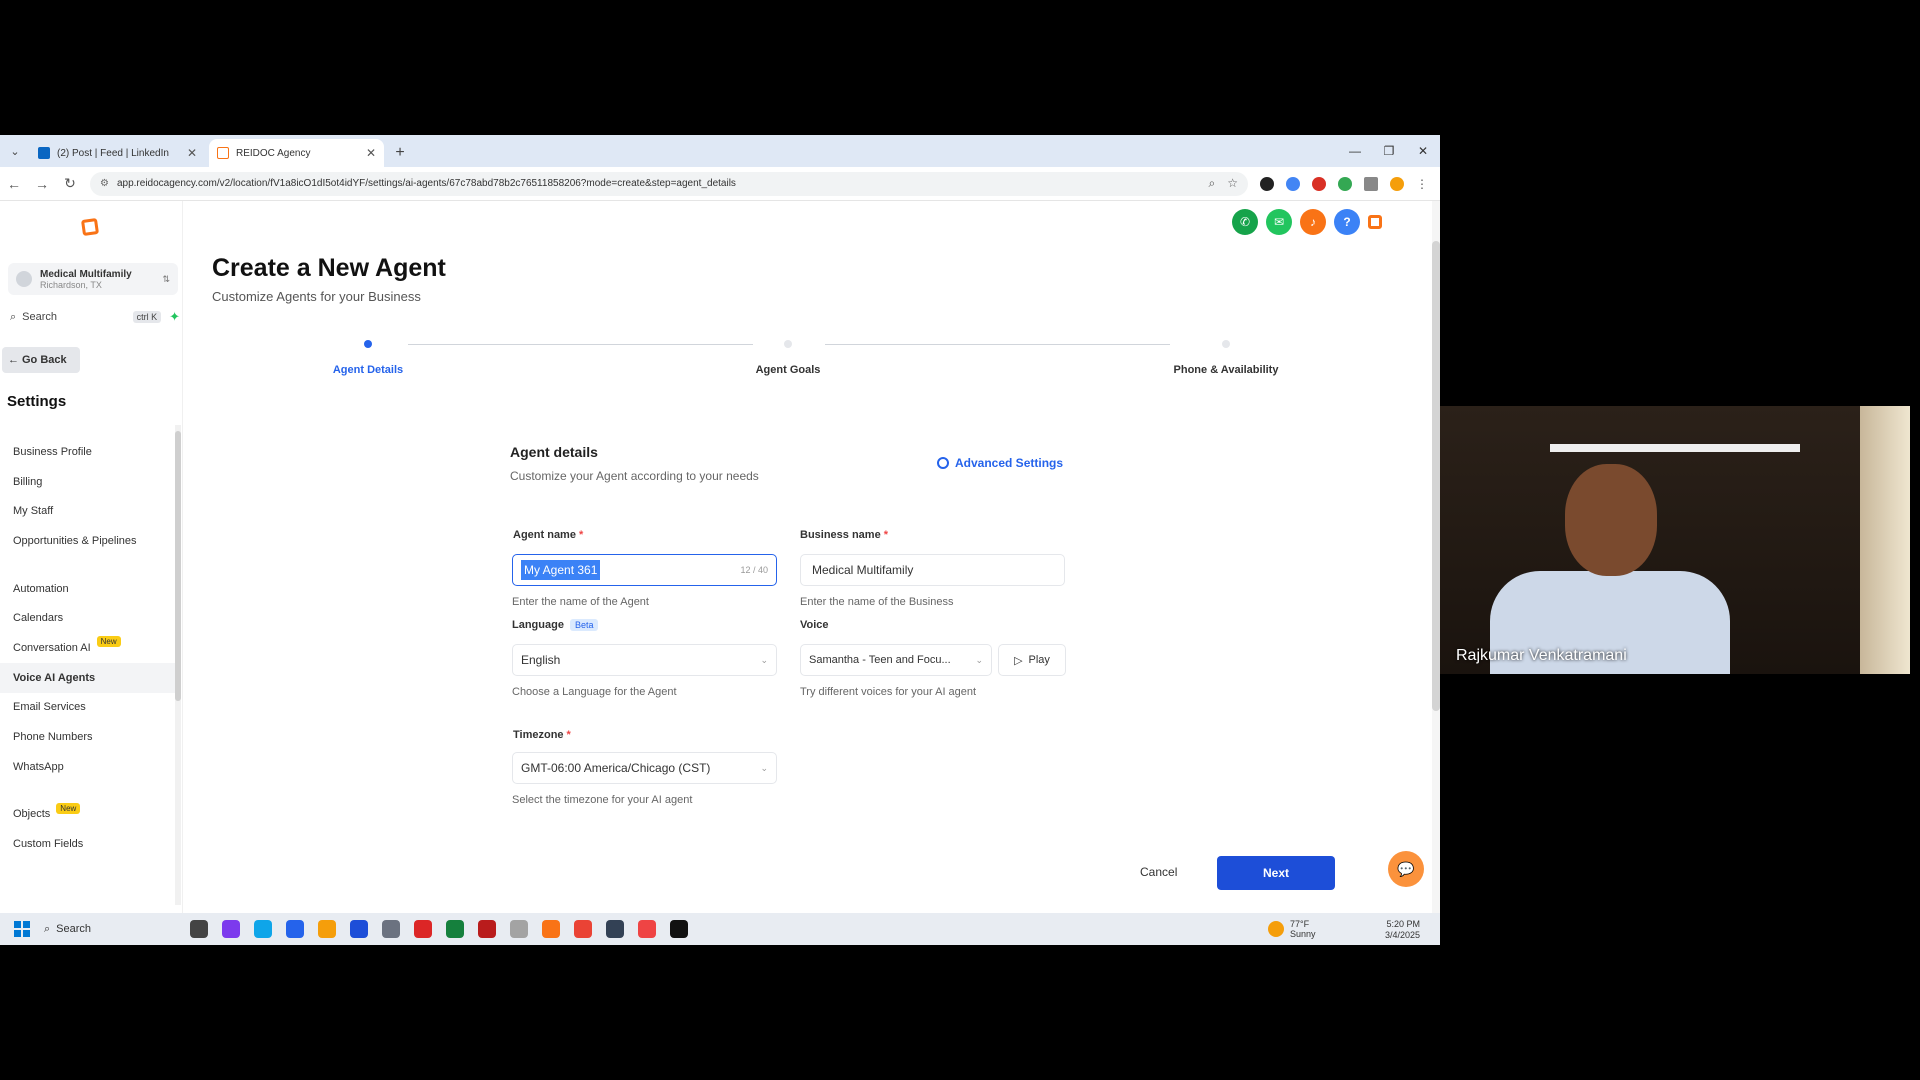  What do you see at coordinates (87, 541) in the screenshot?
I see `sidebar-item-opportunities-pipelines: Opportunities & Pipelines` at bounding box center [87, 541].